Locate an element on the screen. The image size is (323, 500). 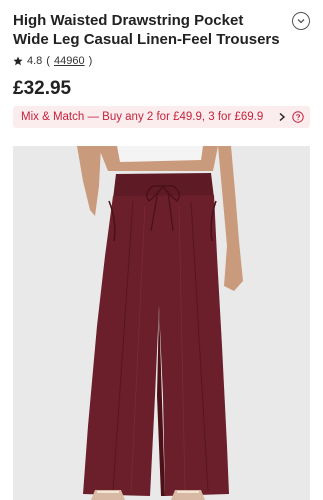
rating-value: 4.8 is located at coordinates (35, 61).